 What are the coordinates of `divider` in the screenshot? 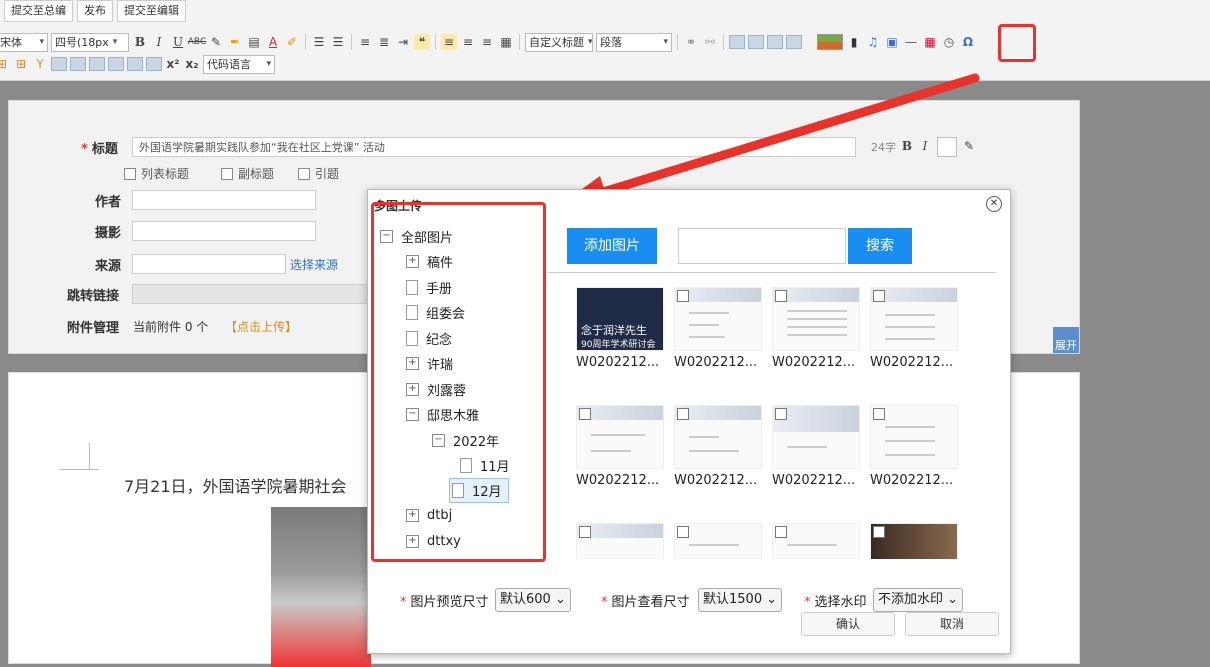 It's located at (772, 272).